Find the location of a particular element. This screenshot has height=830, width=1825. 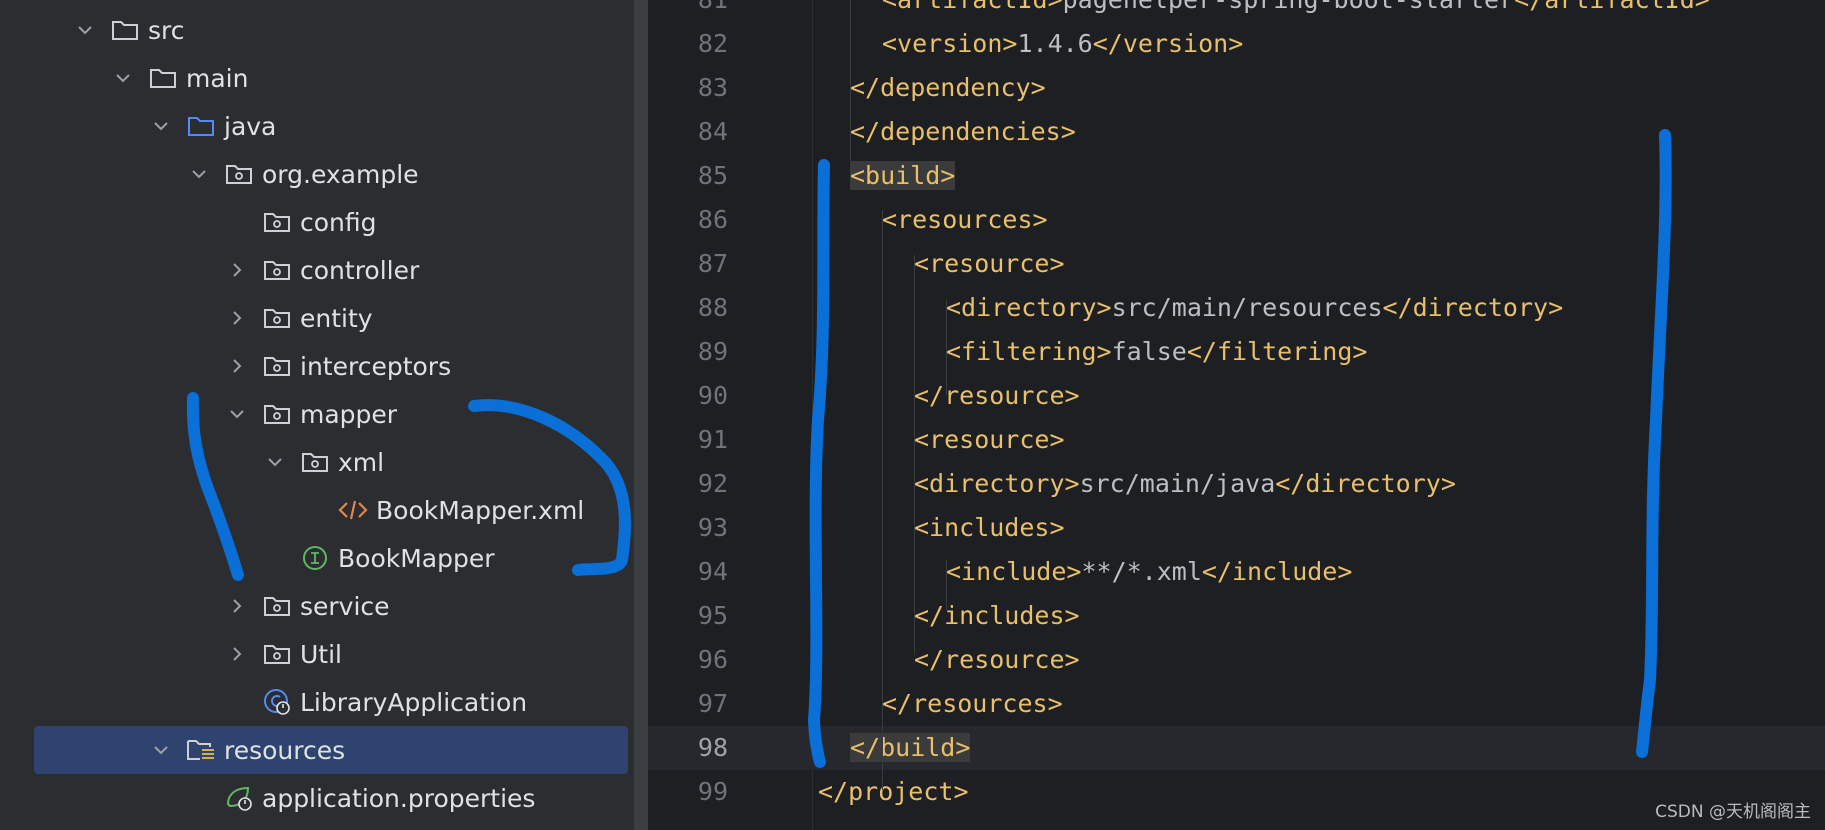

line-number: 99 is located at coordinates (712, 791).